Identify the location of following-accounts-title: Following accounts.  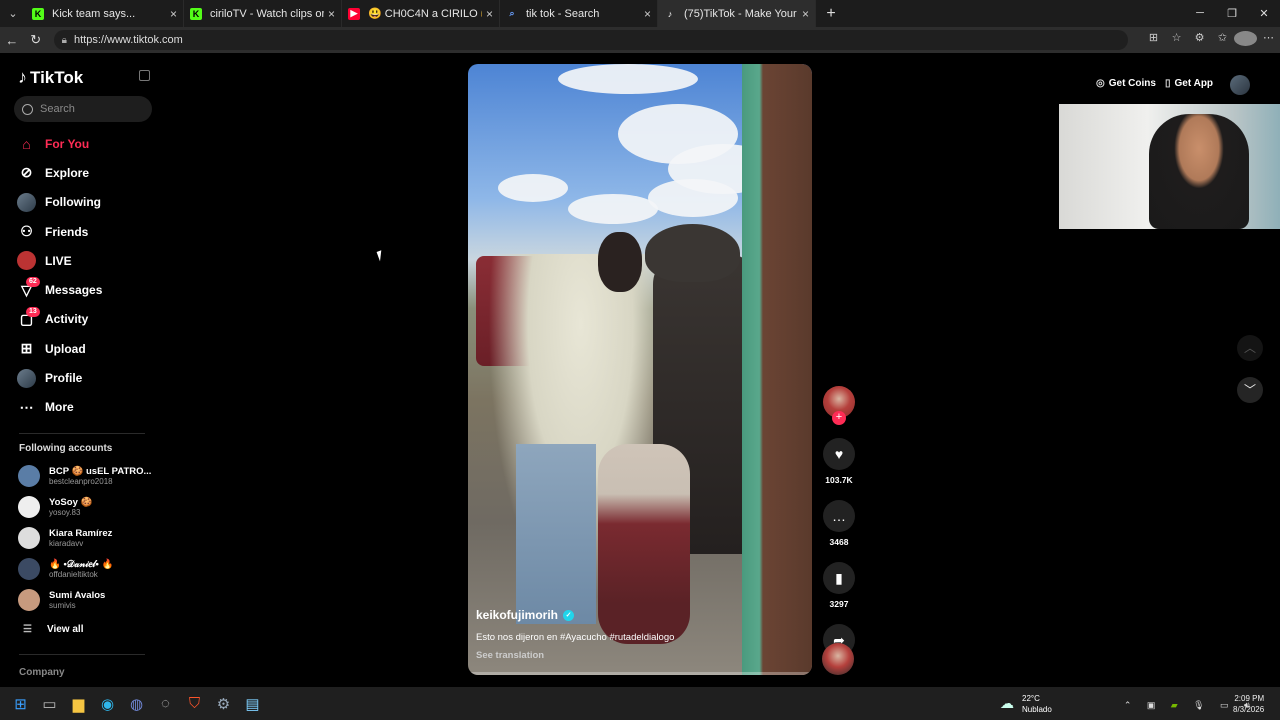
(66, 448).